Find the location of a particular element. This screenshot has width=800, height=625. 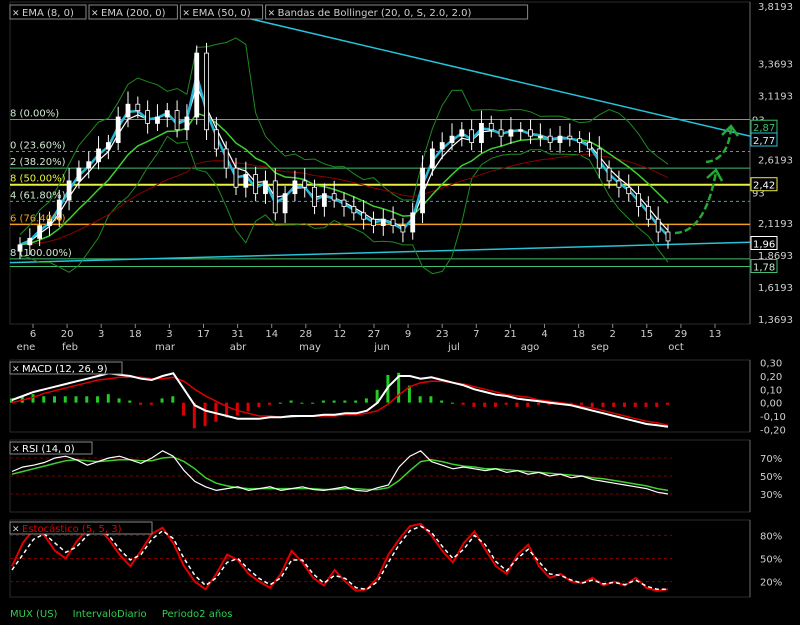

panel-title: Estocástico (5, 5, 3) is located at coordinates (72, 529).